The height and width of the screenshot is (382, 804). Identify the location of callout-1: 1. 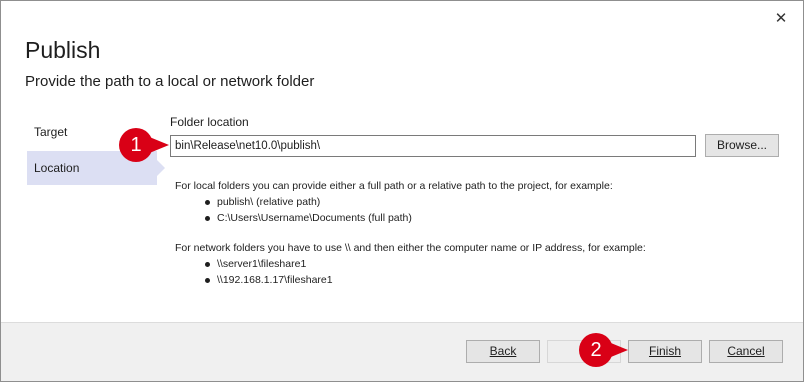
(136, 145).